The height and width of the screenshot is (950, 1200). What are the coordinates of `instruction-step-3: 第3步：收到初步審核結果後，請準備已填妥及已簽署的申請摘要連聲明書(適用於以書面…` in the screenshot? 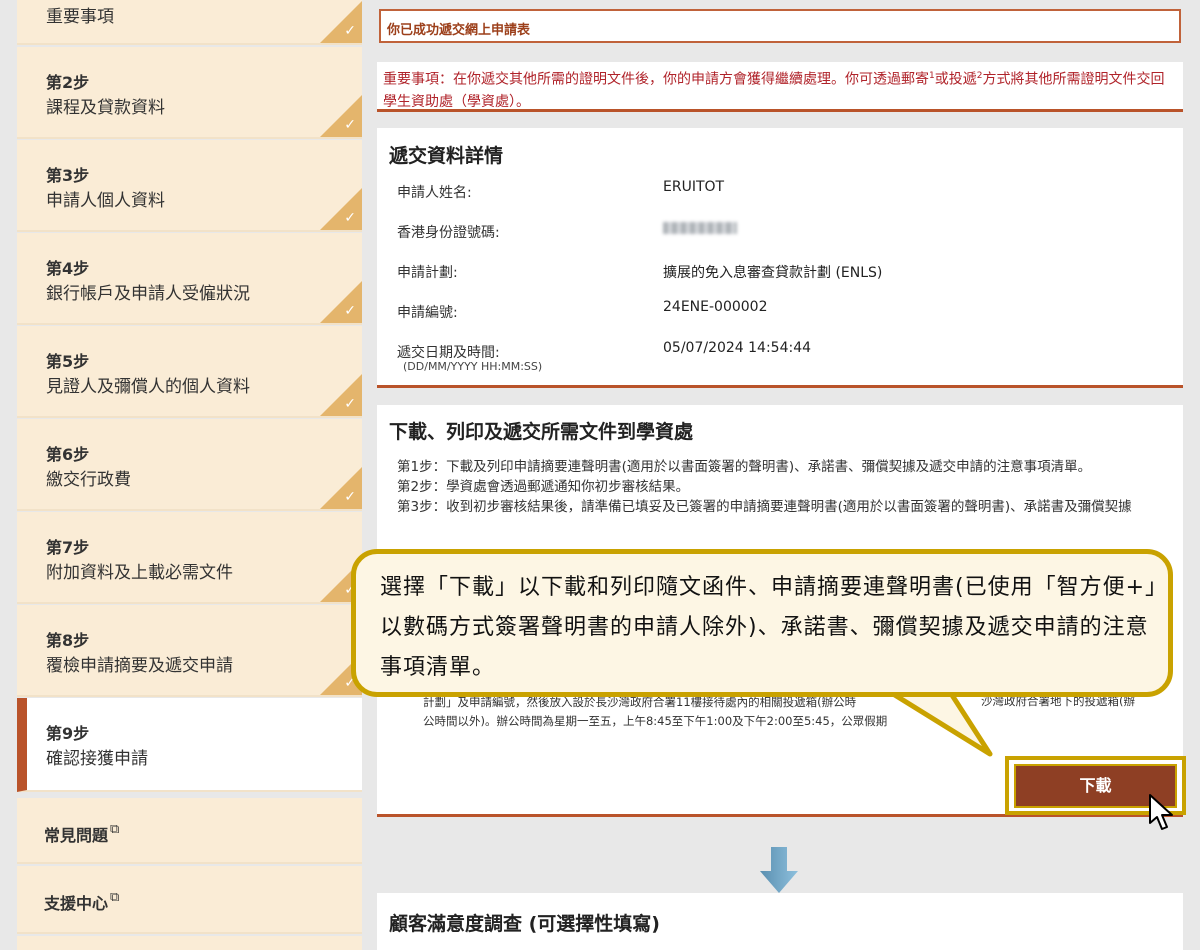 It's located at (764, 507).